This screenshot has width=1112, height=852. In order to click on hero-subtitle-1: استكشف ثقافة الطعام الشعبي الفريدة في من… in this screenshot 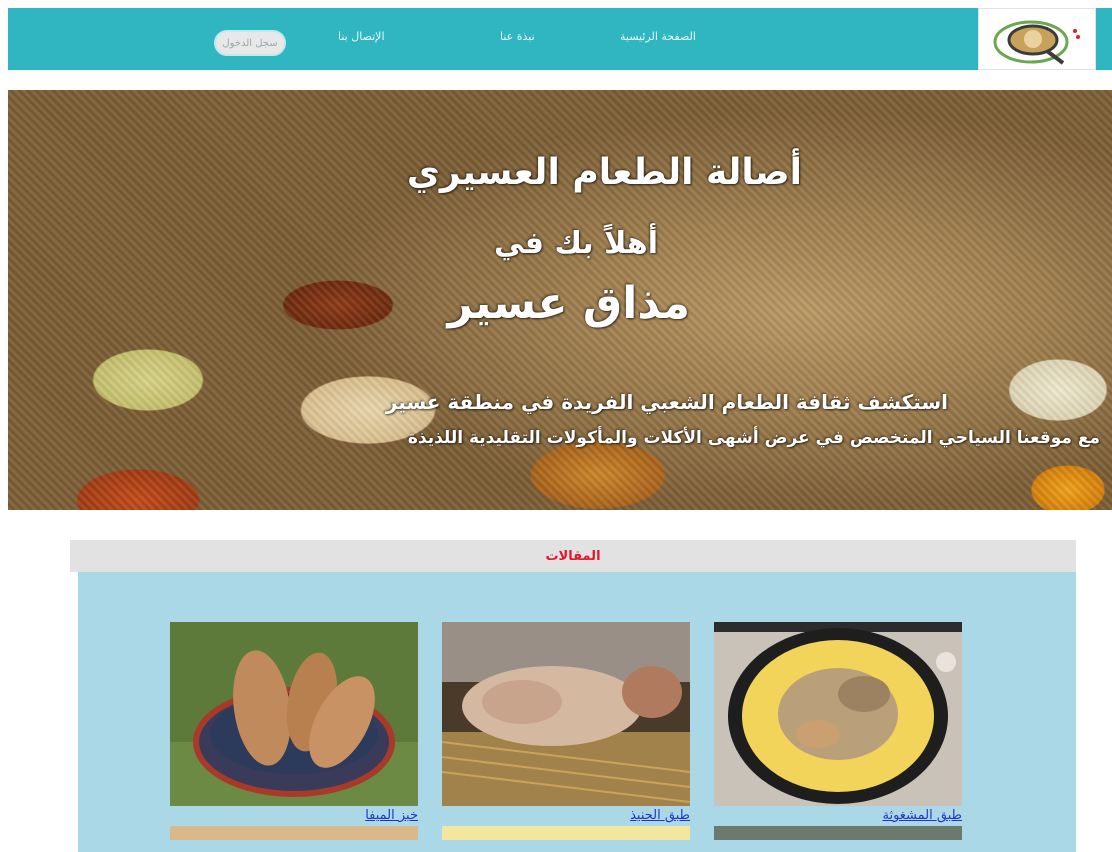, I will do `click(666, 402)`.